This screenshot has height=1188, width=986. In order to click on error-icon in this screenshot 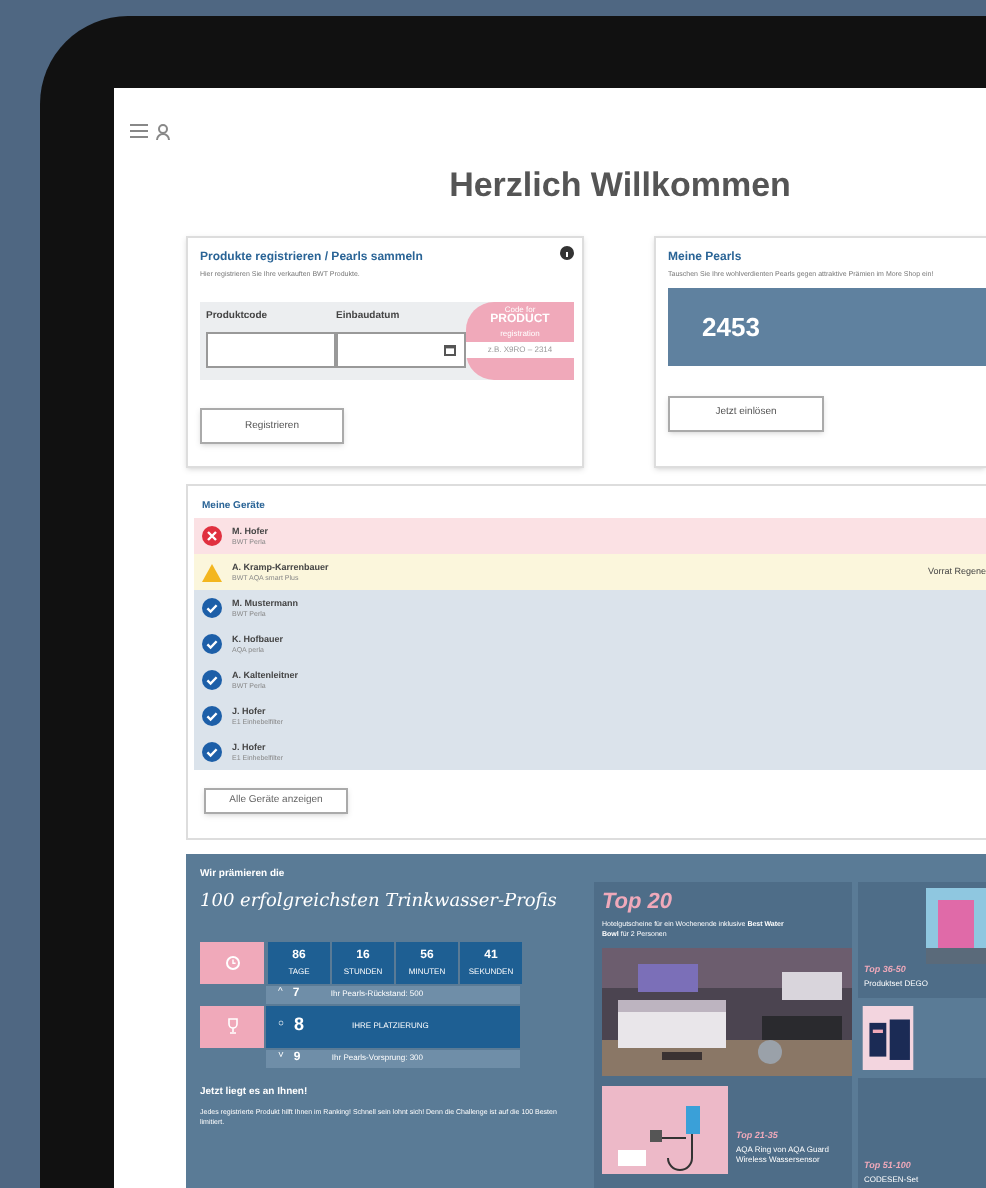, I will do `click(212, 536)`.